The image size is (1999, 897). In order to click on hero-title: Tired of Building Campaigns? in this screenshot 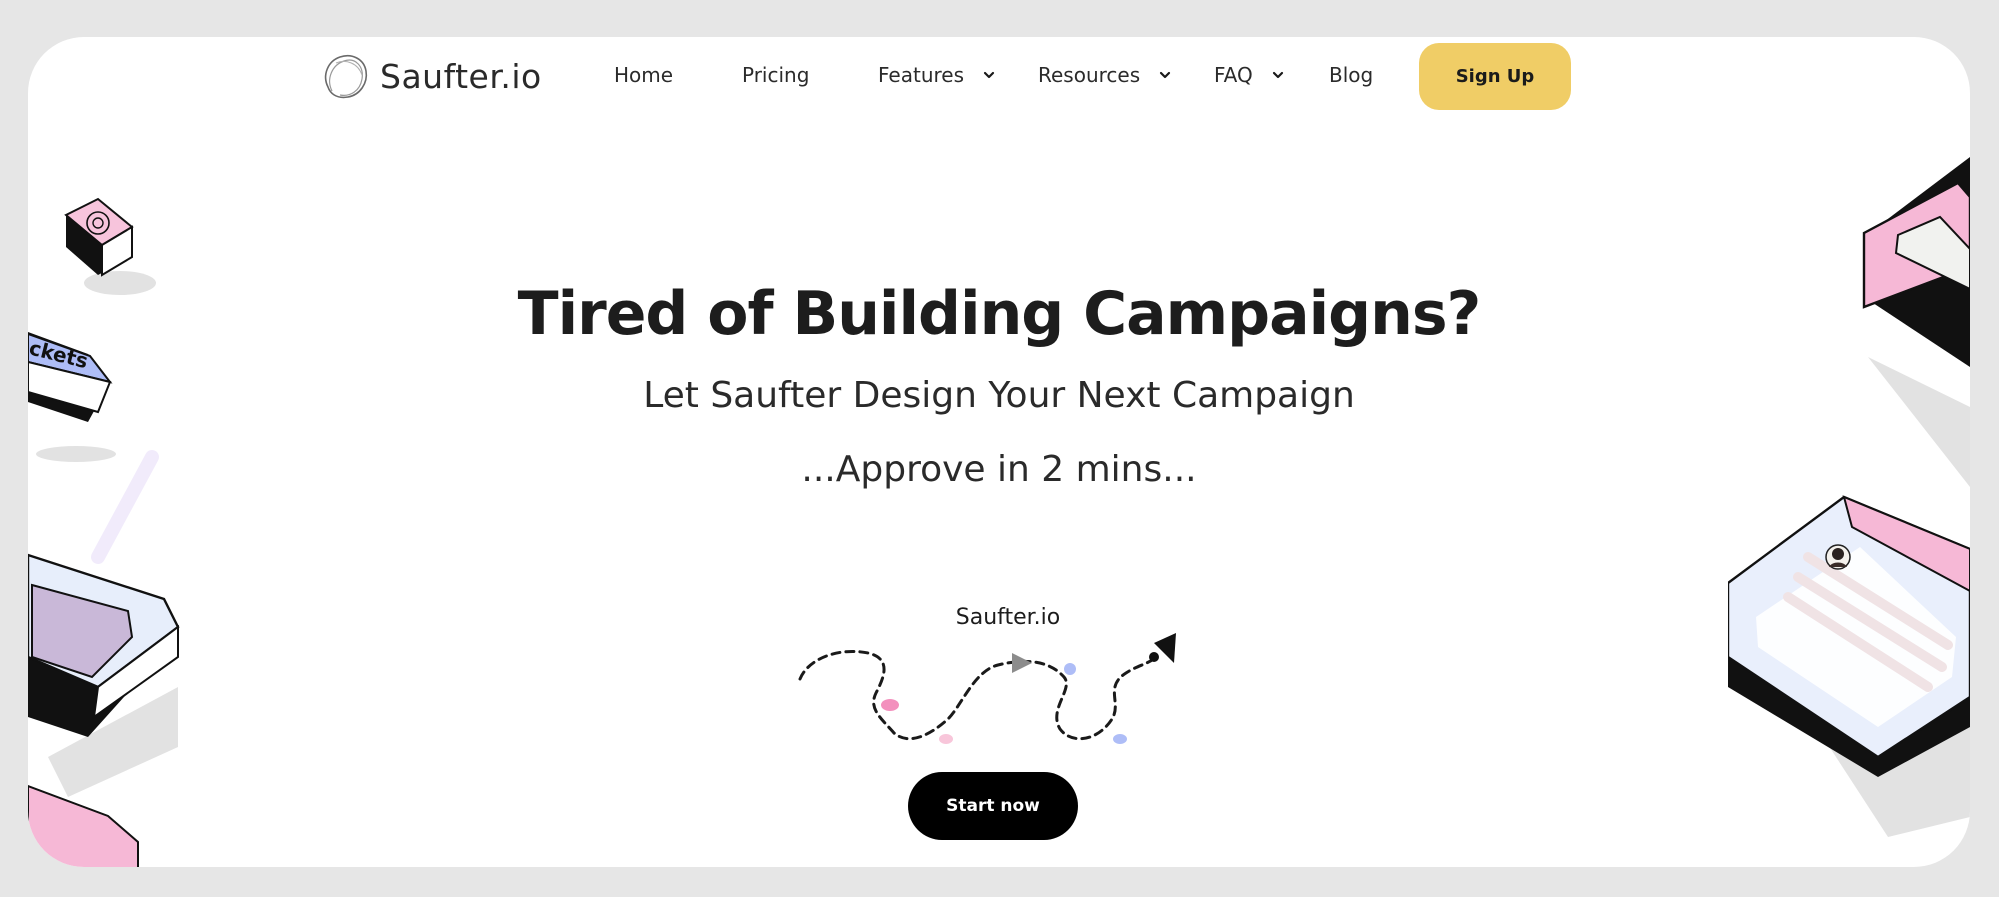, I will do `click(999, 314)`.